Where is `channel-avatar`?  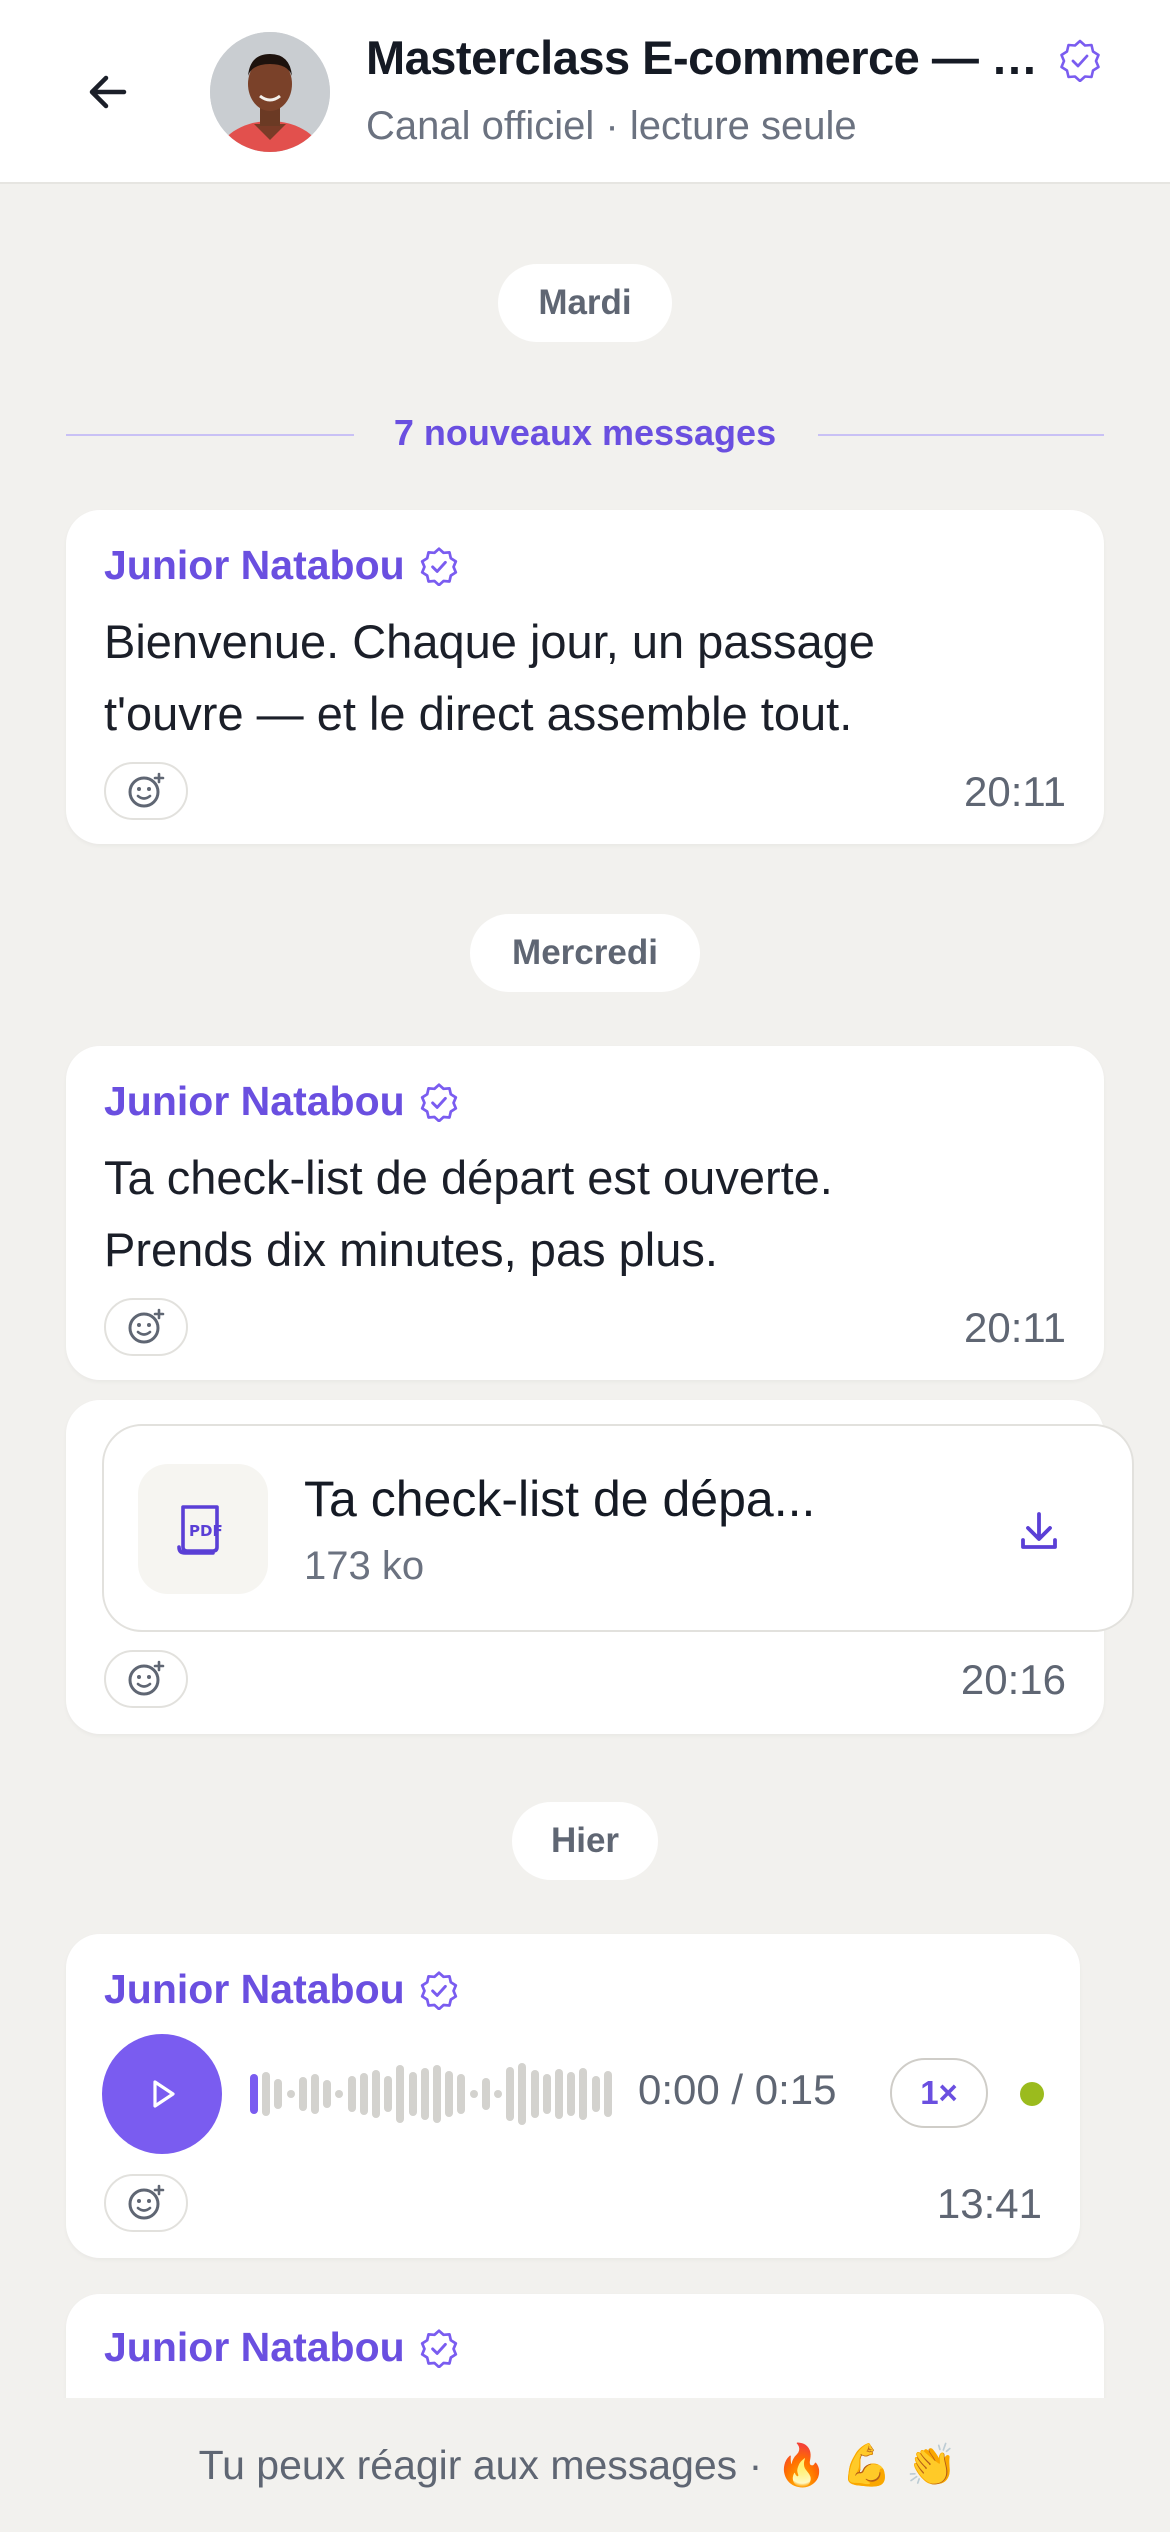 channel-avatar is located at coordinates (270, 92).